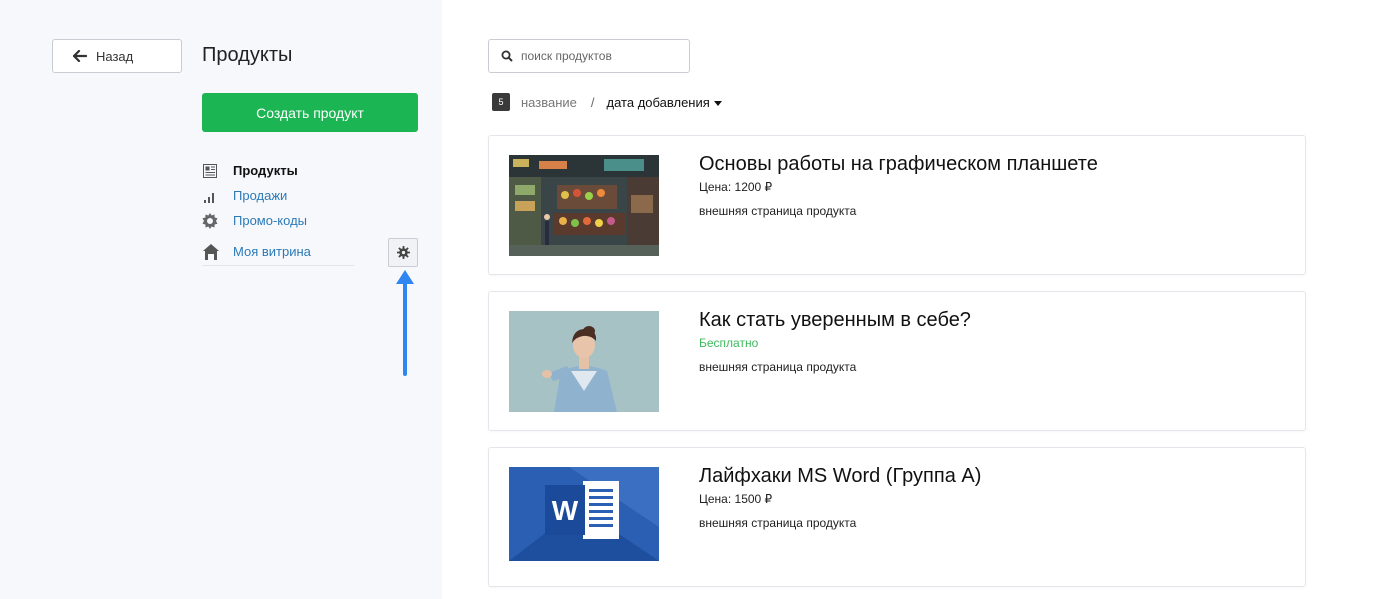 This screenshot has width=1376, height=599. What do you see at coordinates (247, 55) in the screenshot?
I see `page-title: Продукты` at bounding box center [247, 55].